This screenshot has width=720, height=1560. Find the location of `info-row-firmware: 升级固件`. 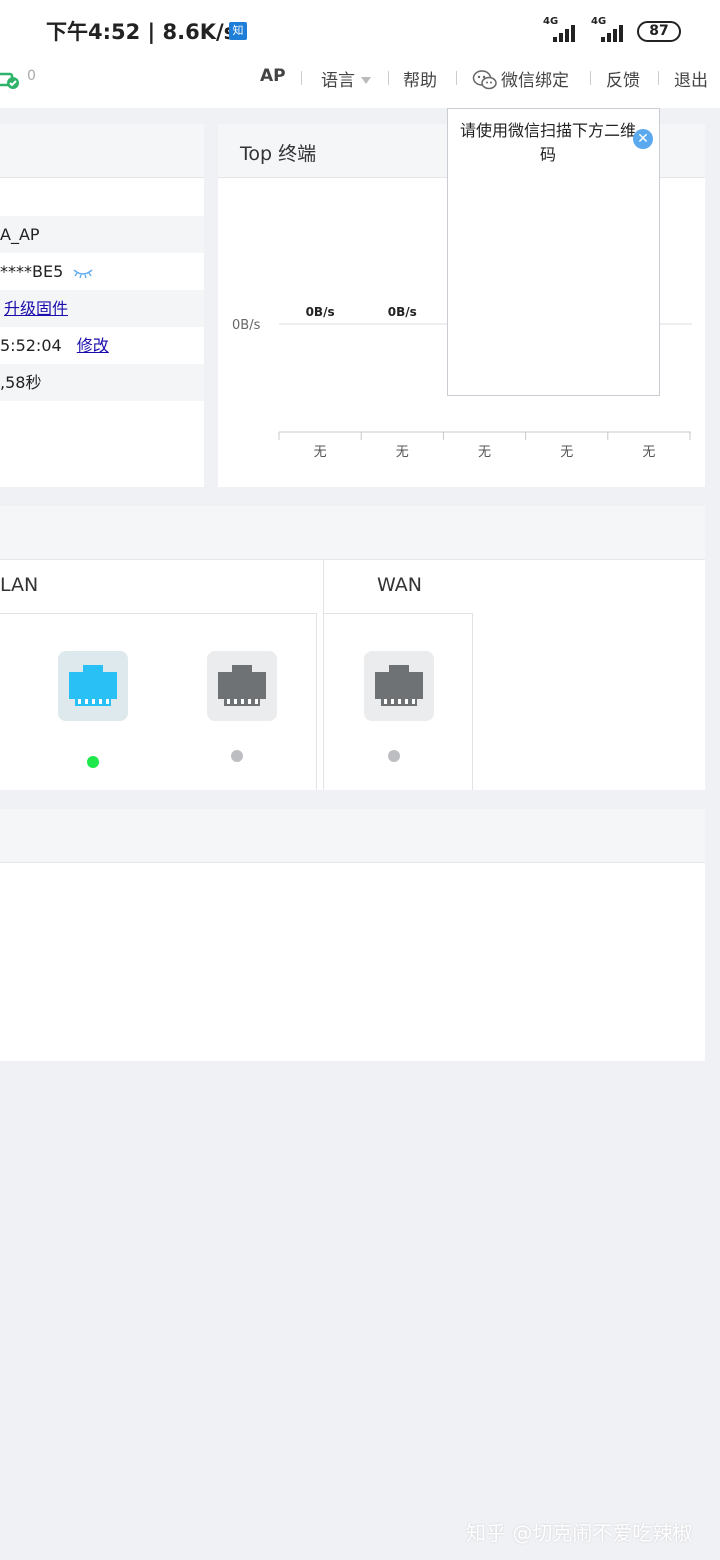

info-row-firmware: 升级固件 is located at coordinates (102, 308).